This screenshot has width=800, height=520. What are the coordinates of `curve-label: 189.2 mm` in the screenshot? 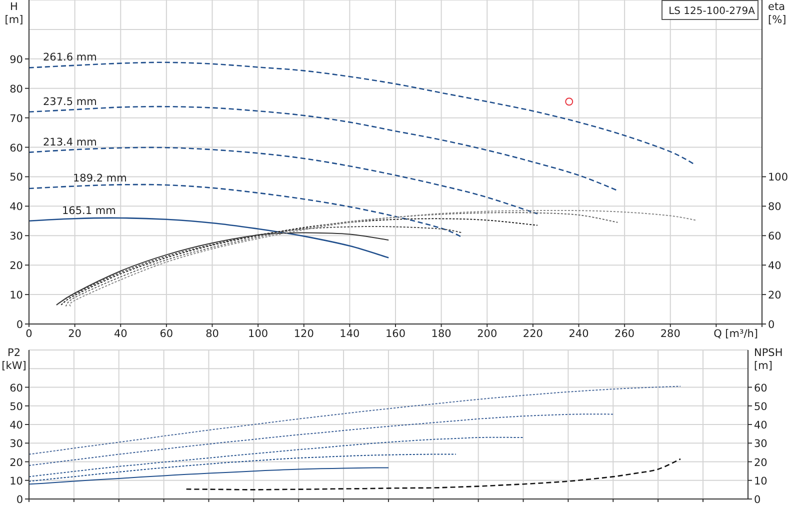 It's located at (100, 178).